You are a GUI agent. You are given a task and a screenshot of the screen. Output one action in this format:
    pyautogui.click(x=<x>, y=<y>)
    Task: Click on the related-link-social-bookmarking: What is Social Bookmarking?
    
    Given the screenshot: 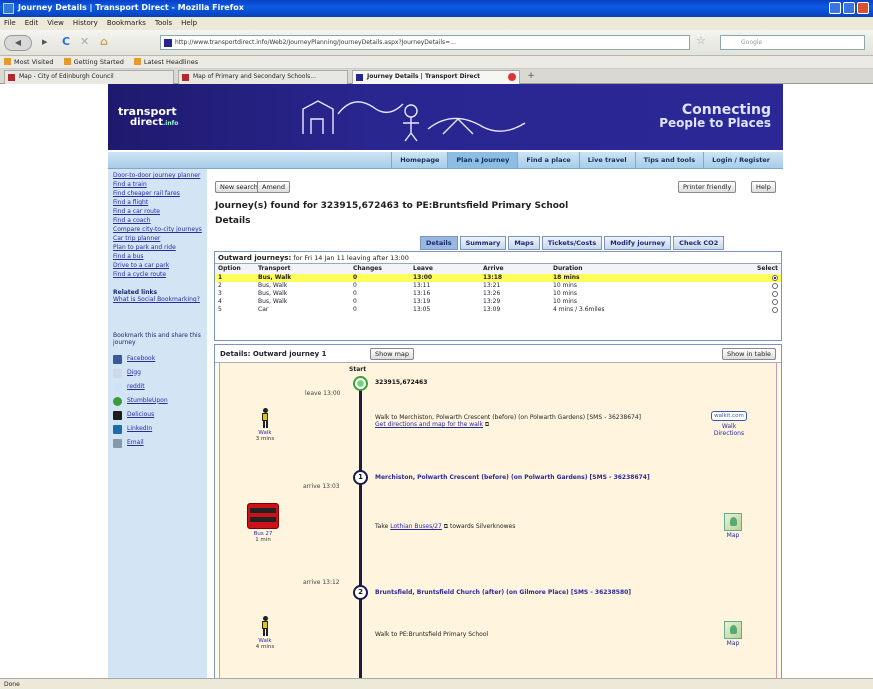 What is the action you would take?
    pyautogui.click(x=157, y=300)
    